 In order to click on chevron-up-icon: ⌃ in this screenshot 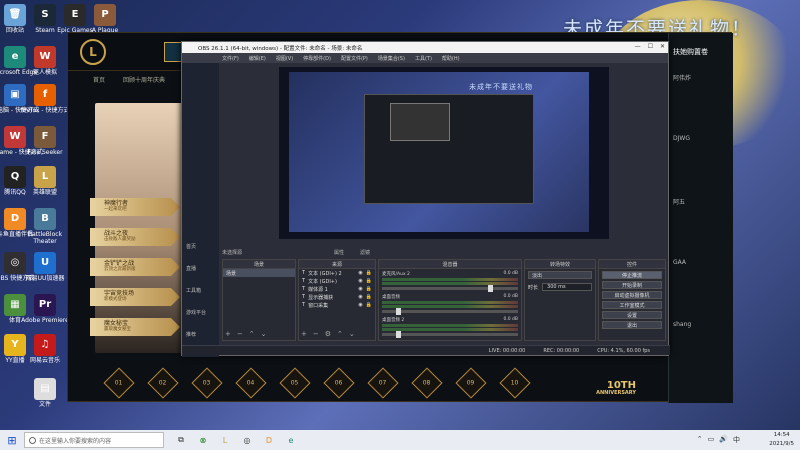, I will do `click(700, 440)`.